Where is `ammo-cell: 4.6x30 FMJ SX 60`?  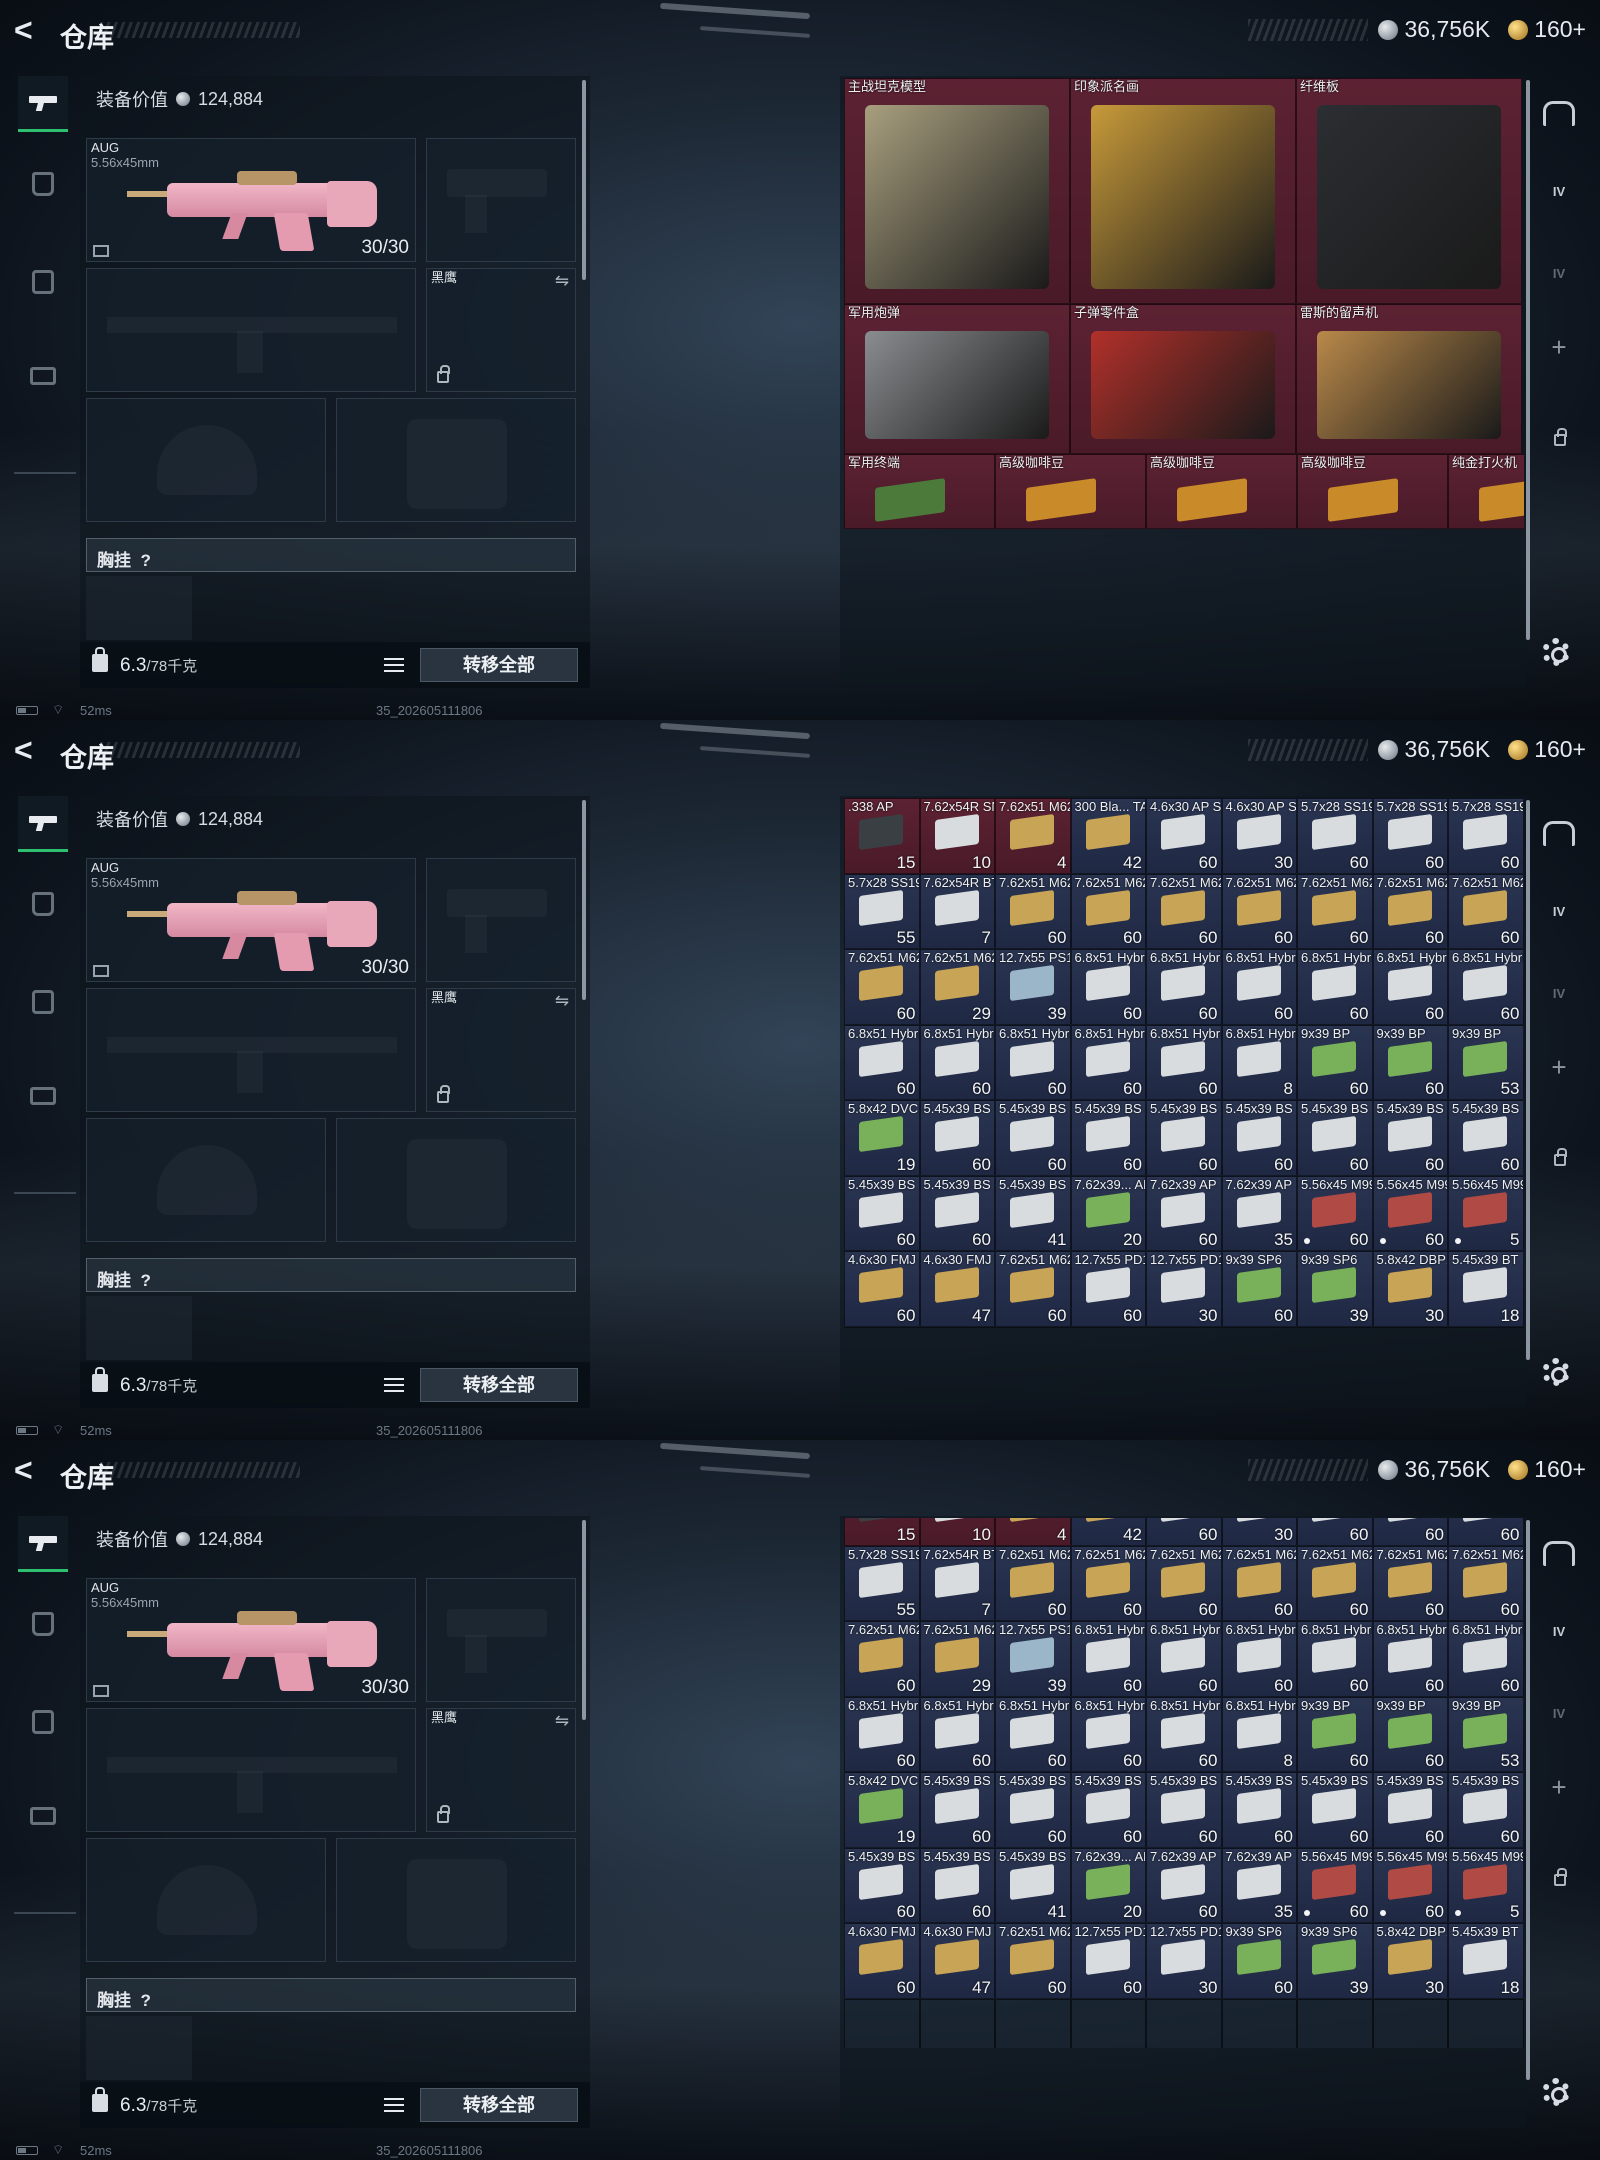 ammo-cell: 4.6x30 FMJ SX 60 is located at coordinates (882, 1961).